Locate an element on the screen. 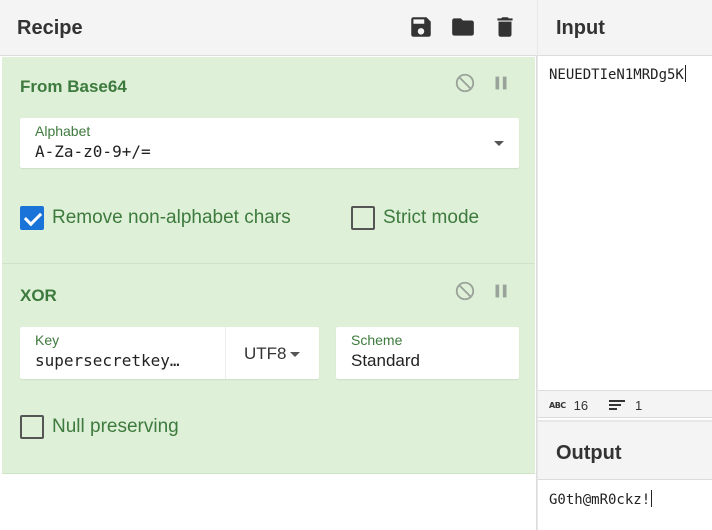  output-title: Output is located at coordinates (589, 453).